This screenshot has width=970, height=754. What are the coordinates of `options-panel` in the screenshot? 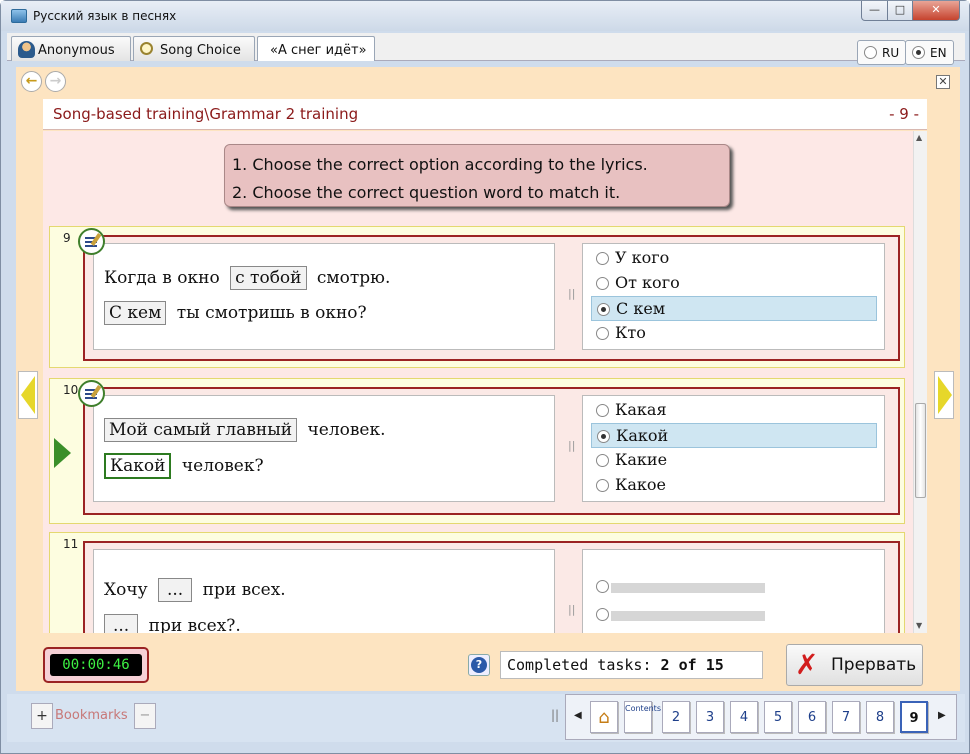 It's located at (733, 591).